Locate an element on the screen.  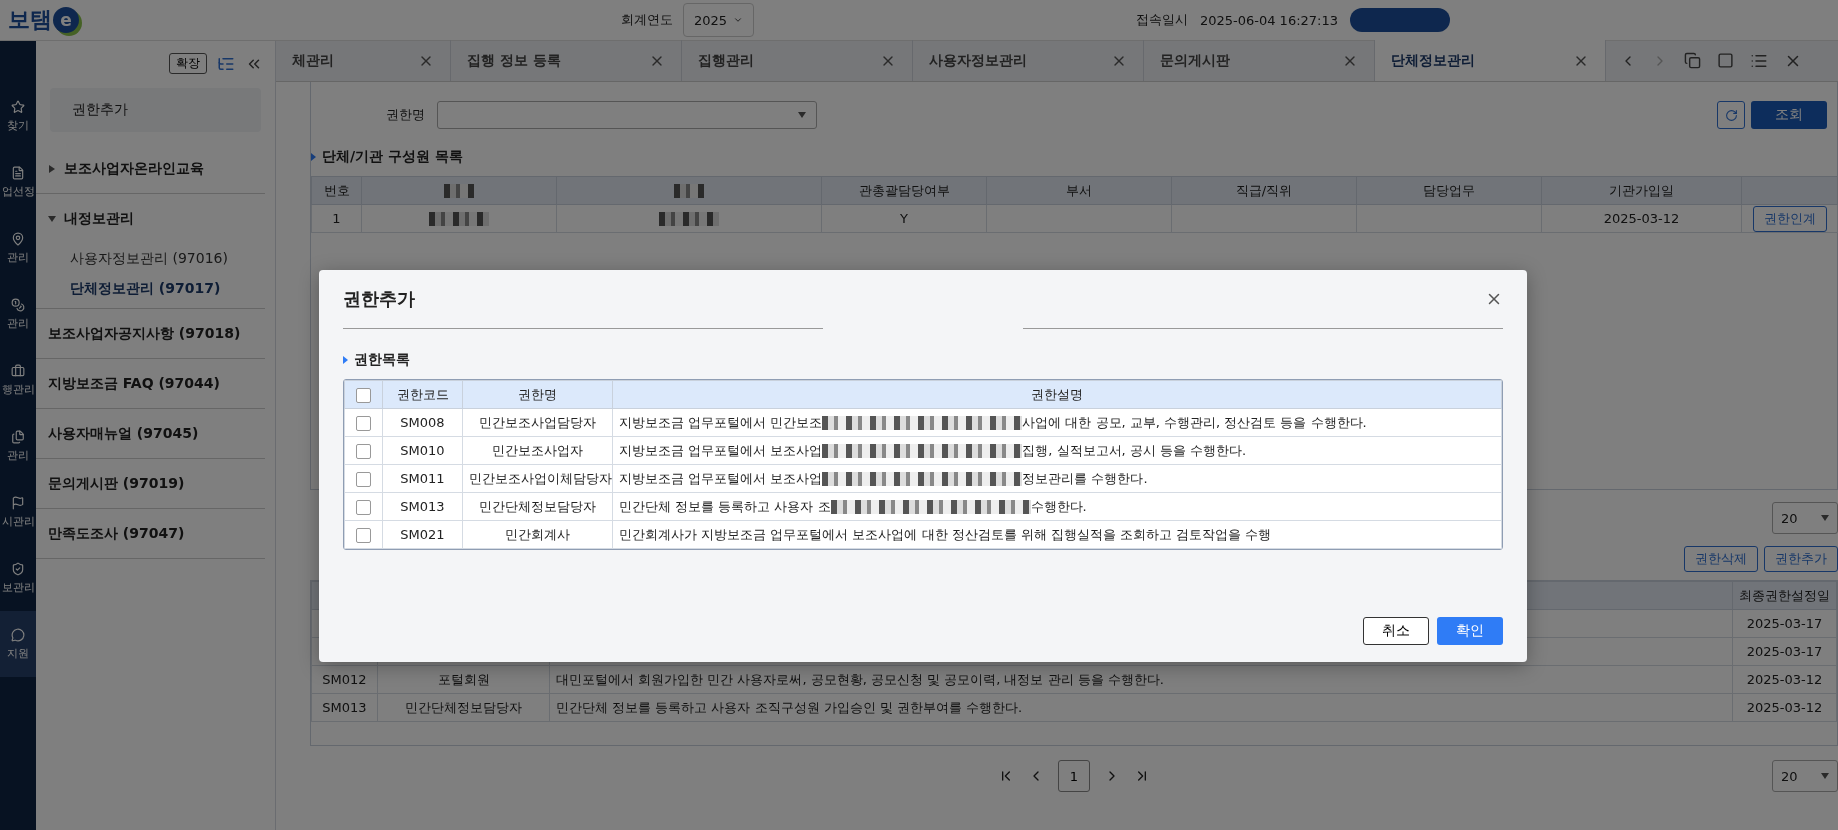
column-header: 담당업무 is located at coordinates (1449, 190).